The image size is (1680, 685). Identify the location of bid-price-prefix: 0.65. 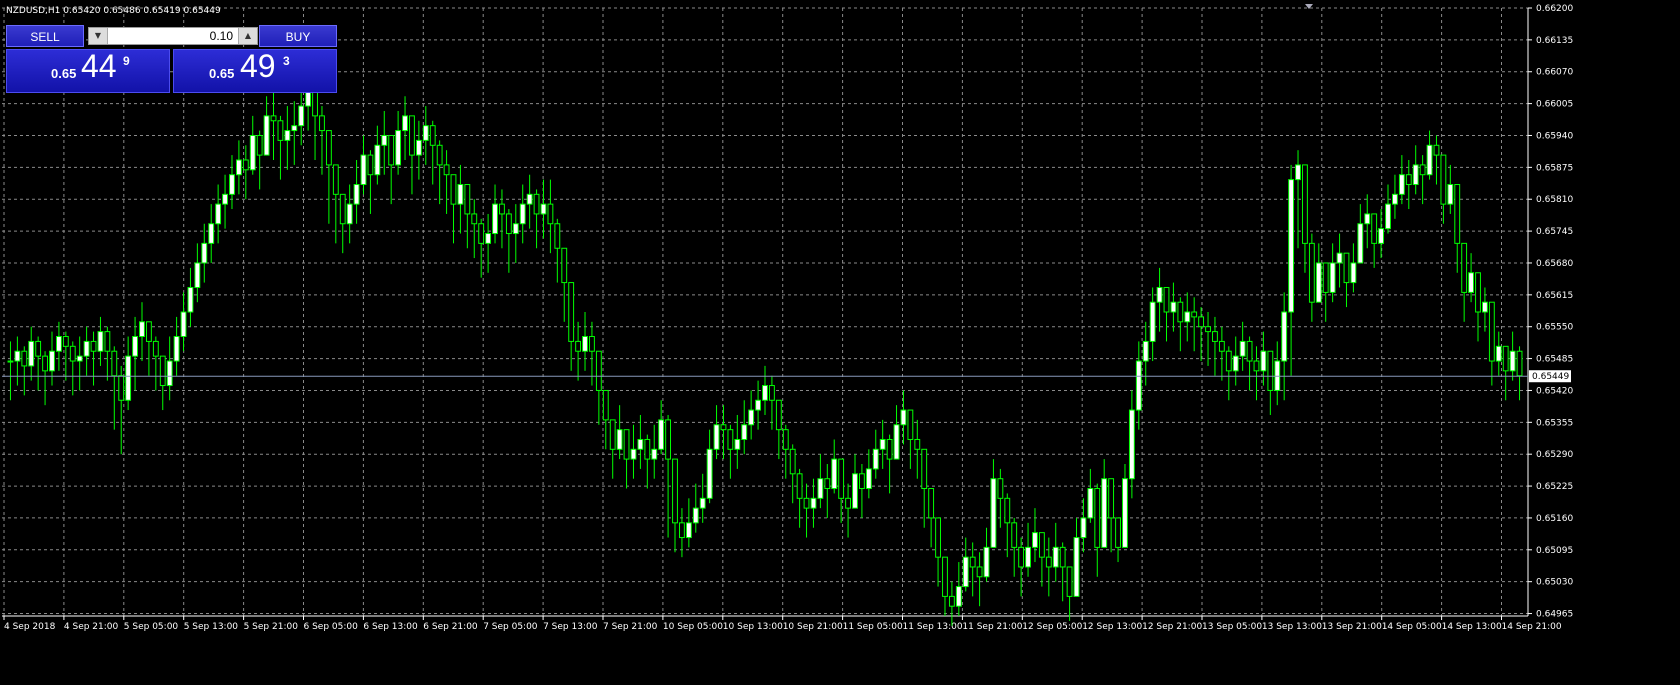
(64, 73).